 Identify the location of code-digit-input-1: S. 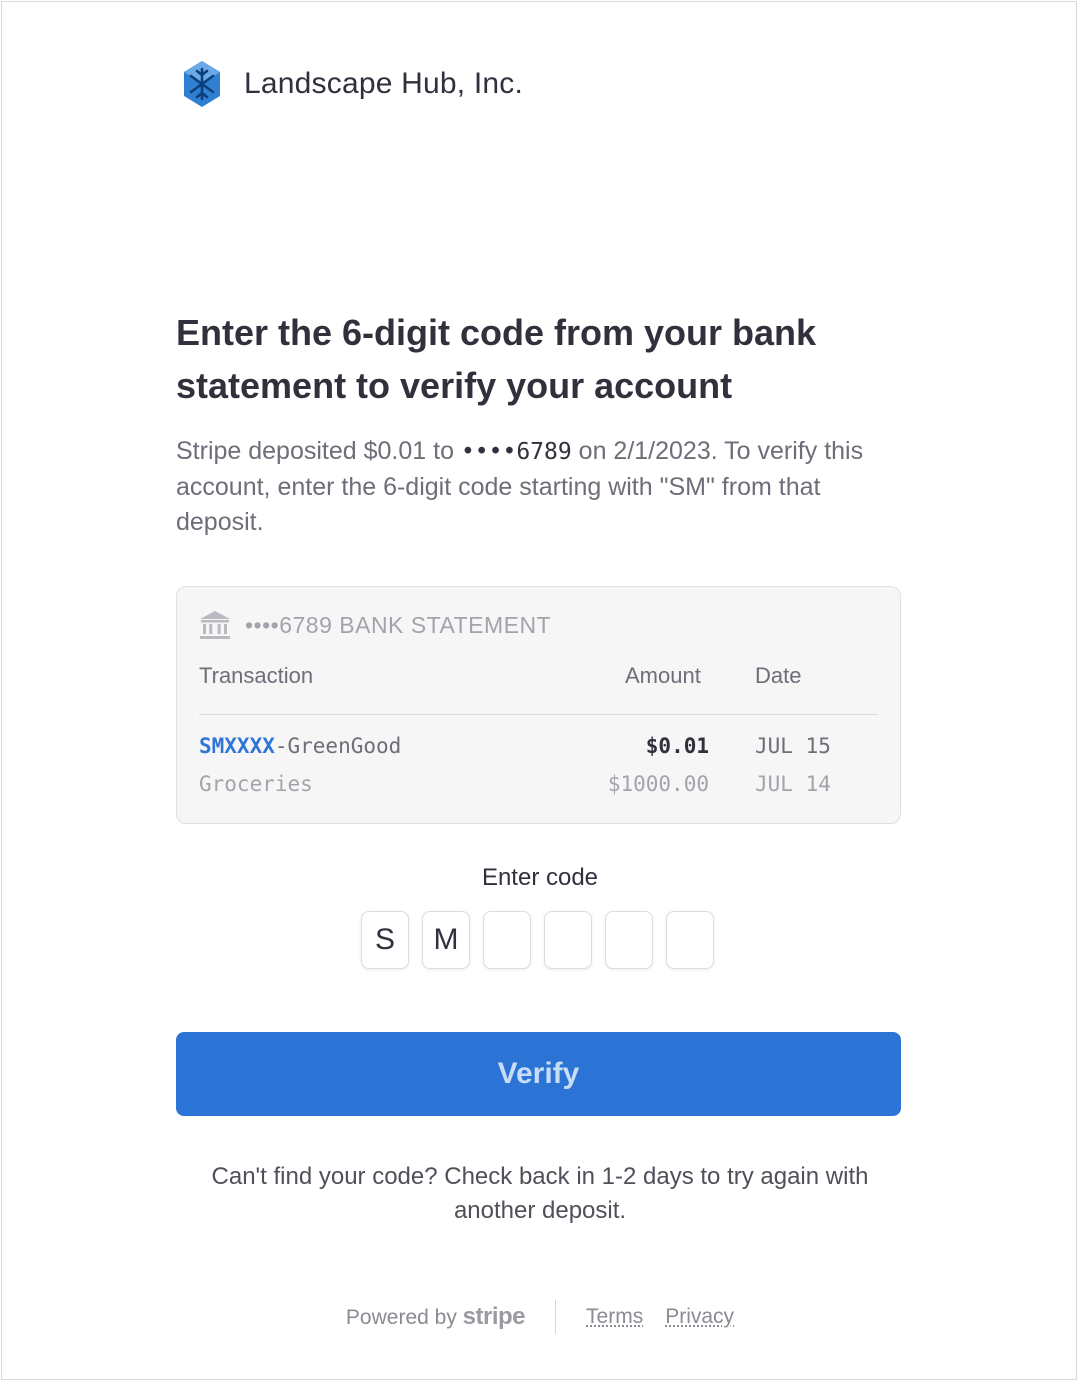
(385, 940).